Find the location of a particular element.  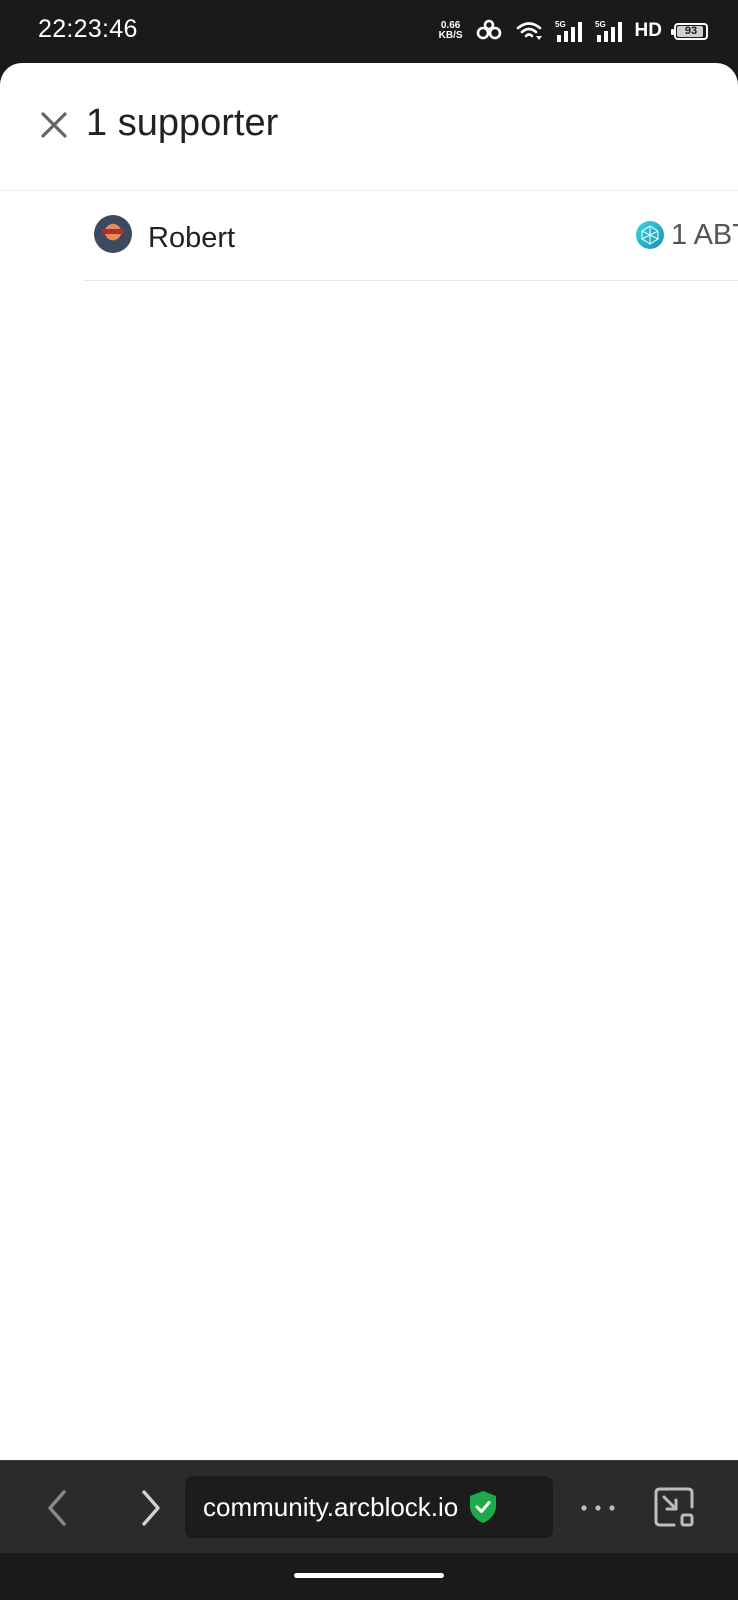

sheet-header: 1 supporter is located at coordinates (369, 127).